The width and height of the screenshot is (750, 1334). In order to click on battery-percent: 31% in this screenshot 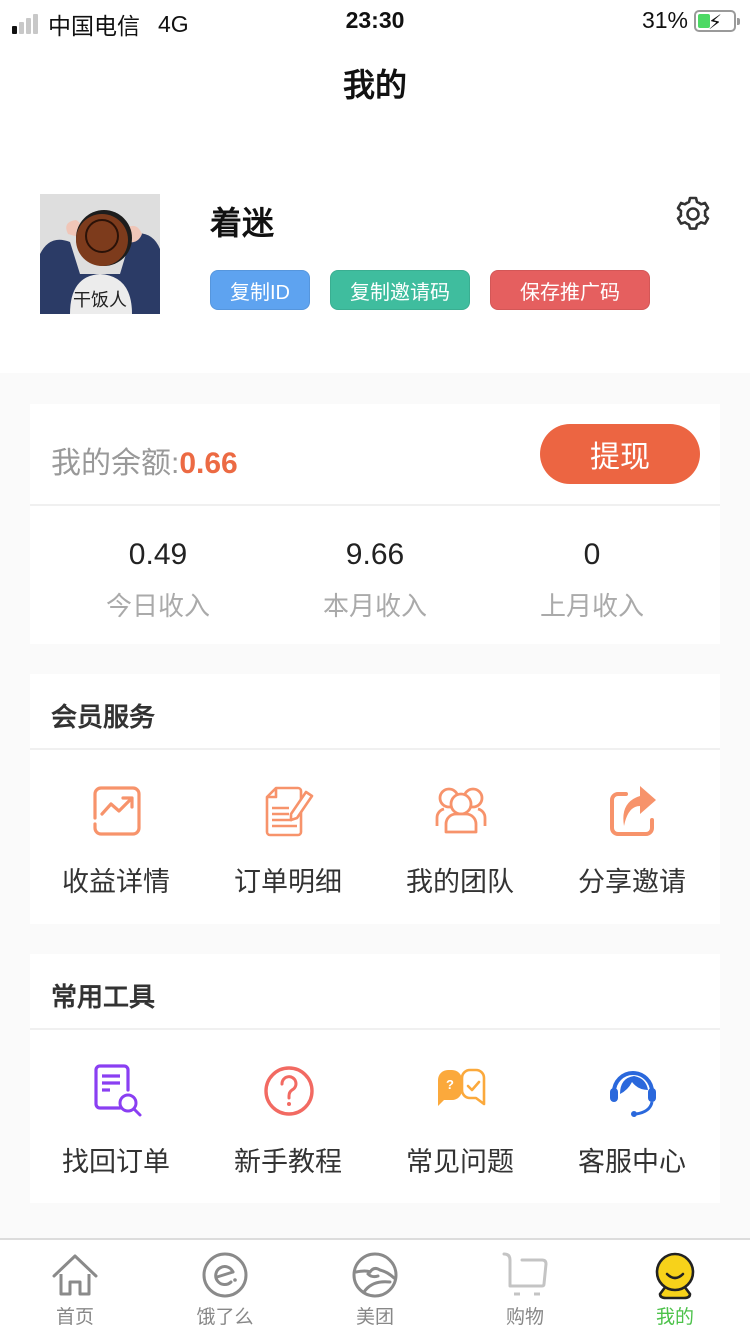, I will do `click(664, 20)`.